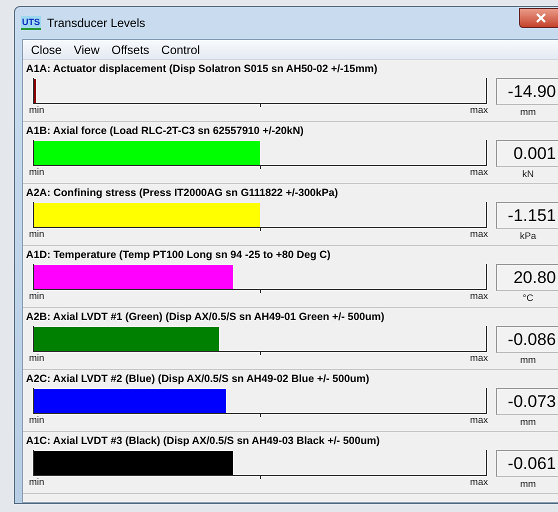 This screenshot has height=512, width=558. I want to click on channel-label: A2B: Axial LVDT #1 (Green) (Disp AX/0.5/S sn AH49-01 Green +/- 500um), so click(206, 317).